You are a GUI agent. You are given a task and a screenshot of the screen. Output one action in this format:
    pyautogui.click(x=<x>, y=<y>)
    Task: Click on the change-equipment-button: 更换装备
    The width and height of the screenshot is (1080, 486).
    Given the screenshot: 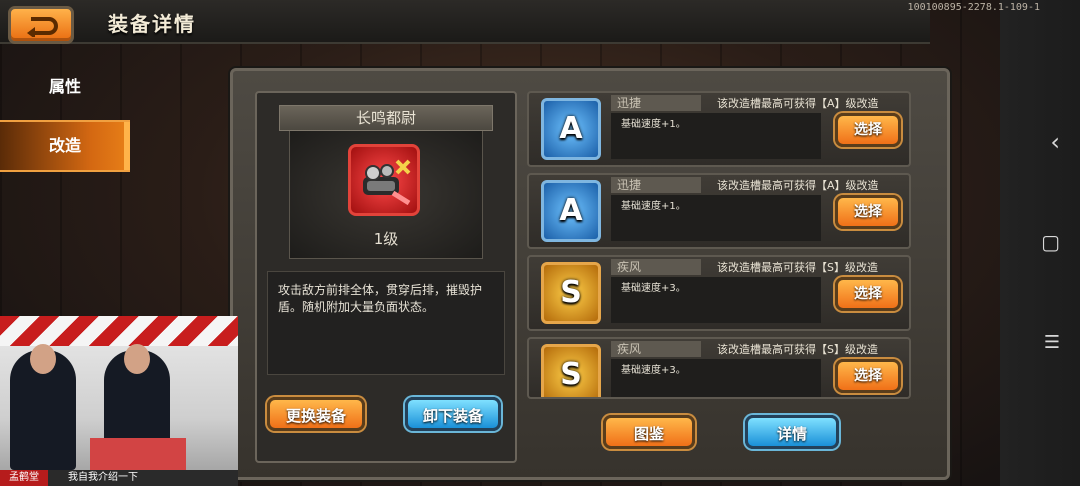 What is the action you would take?
    pyautogui.click(x=316, y=414)
    